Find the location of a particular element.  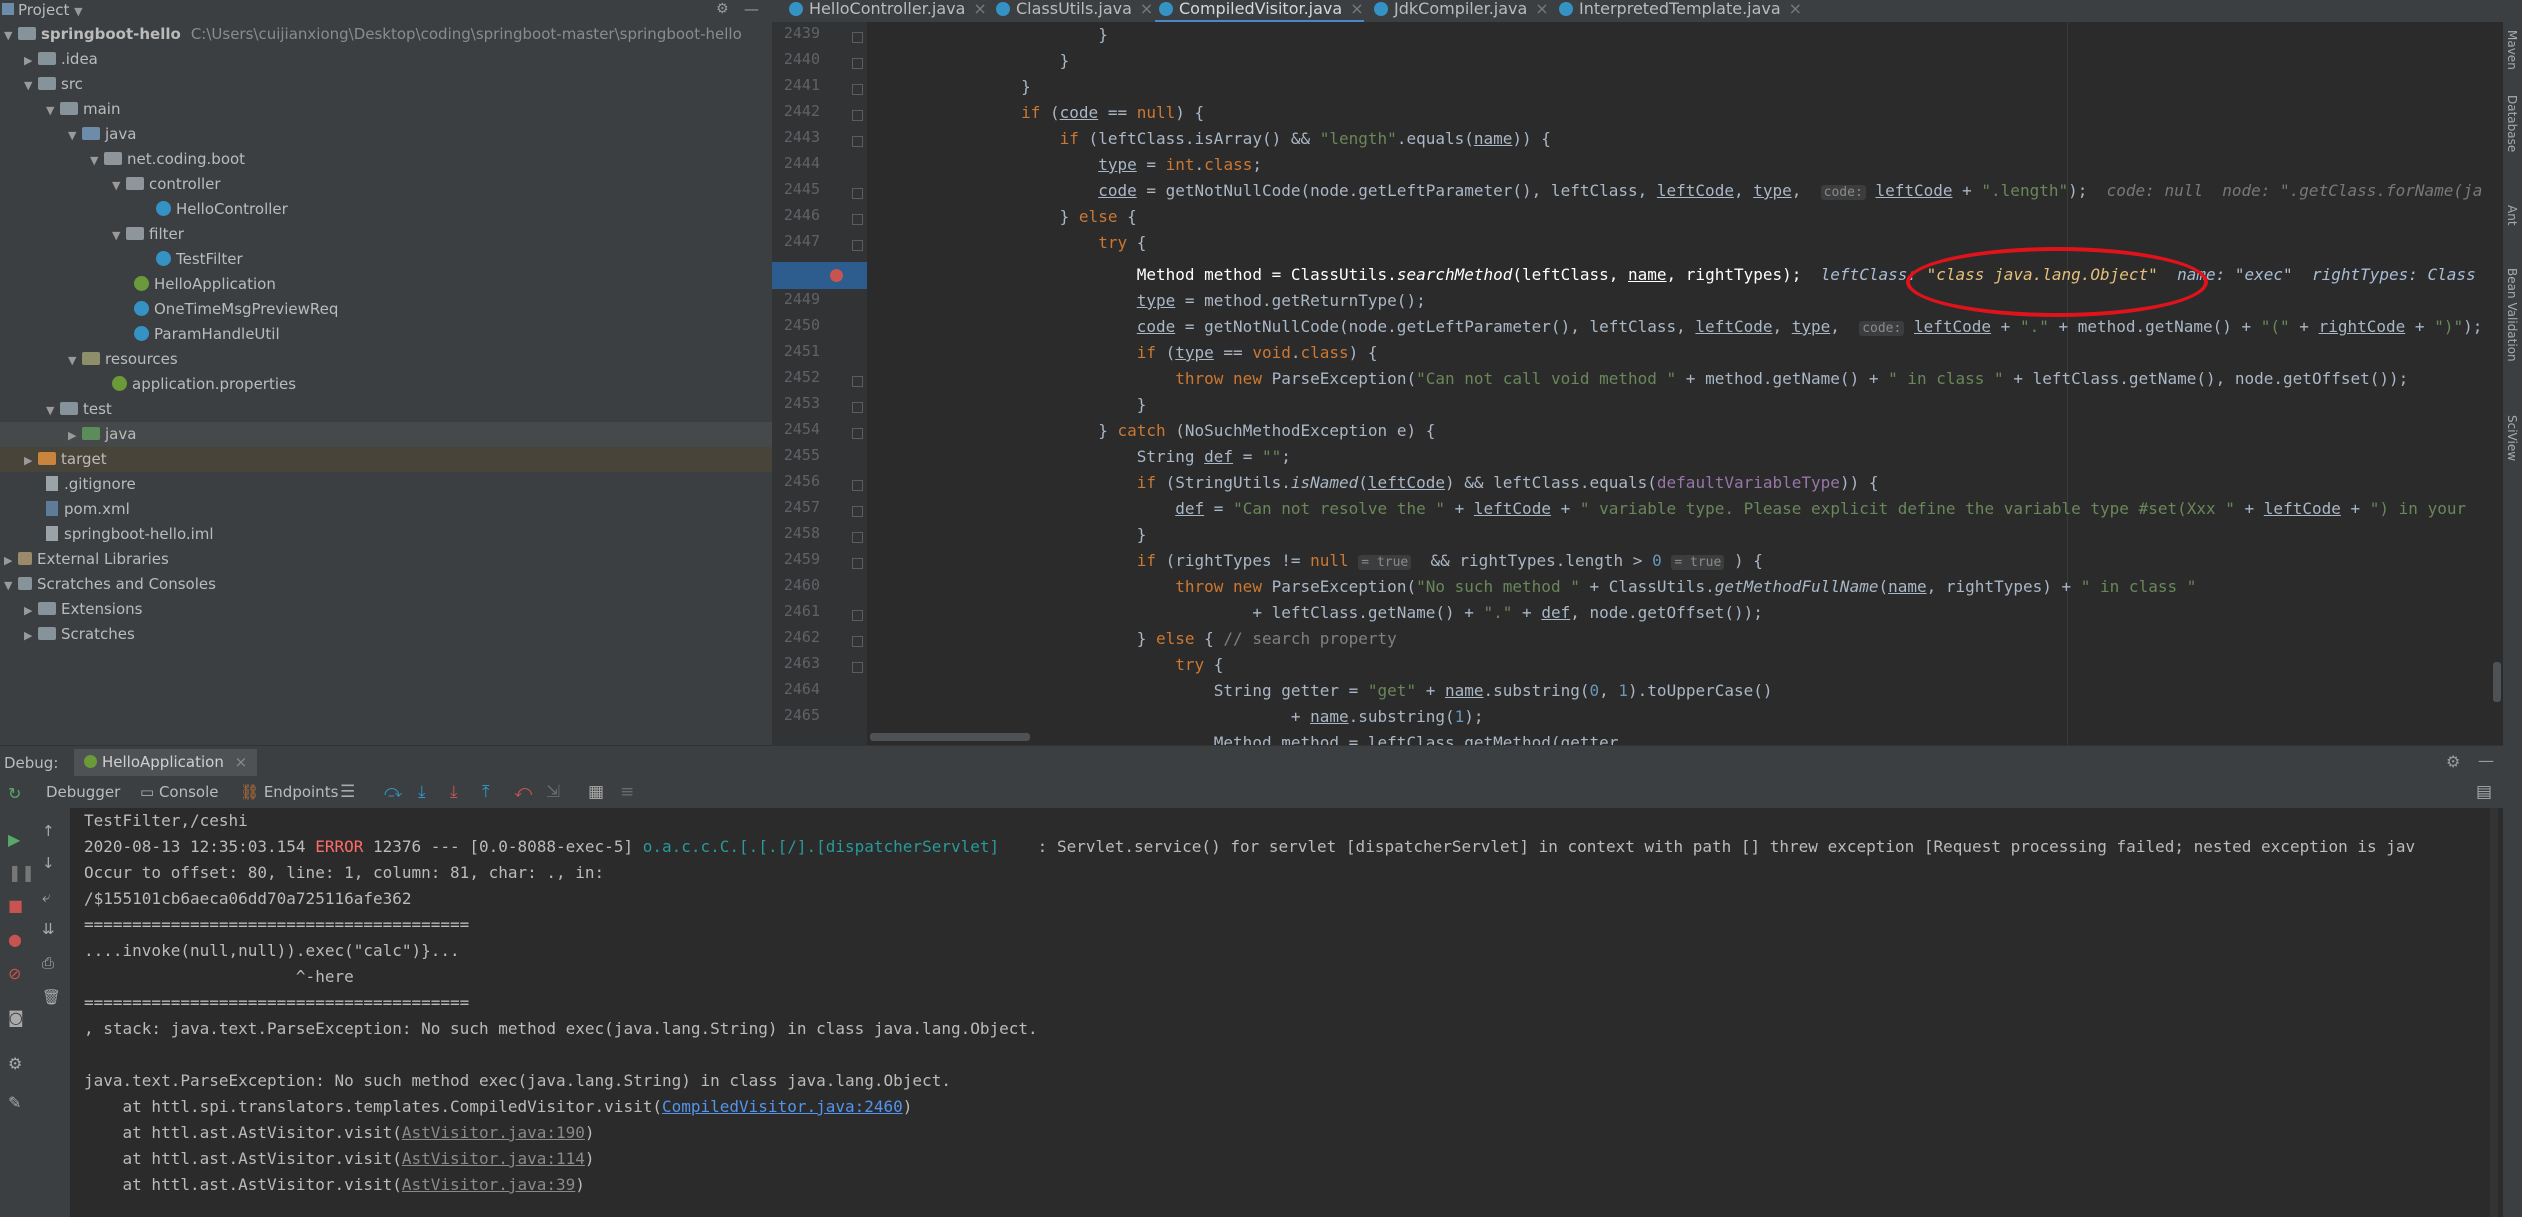

tree-node-src: ▼ src is located at coordinates (53, 84).